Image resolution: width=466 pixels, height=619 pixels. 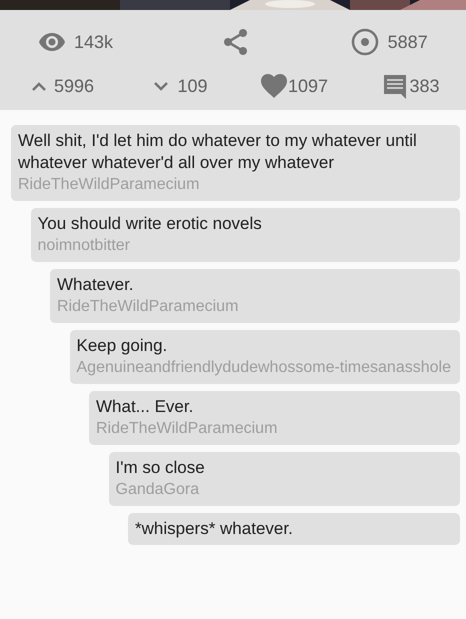 I want to click on comment-text: Whatever., so click(x=96, y=285).